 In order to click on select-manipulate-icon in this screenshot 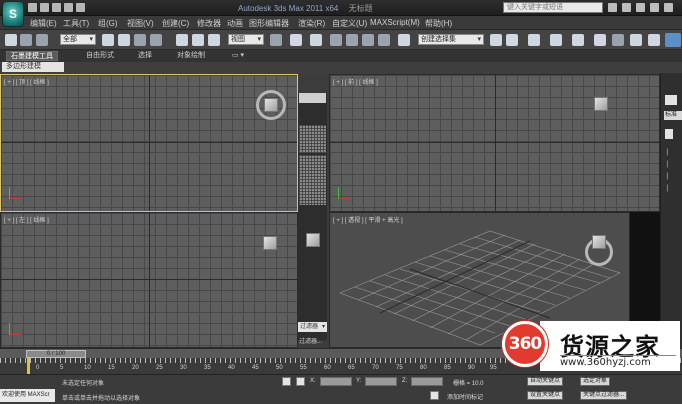, I will do `click(296, 40)`.